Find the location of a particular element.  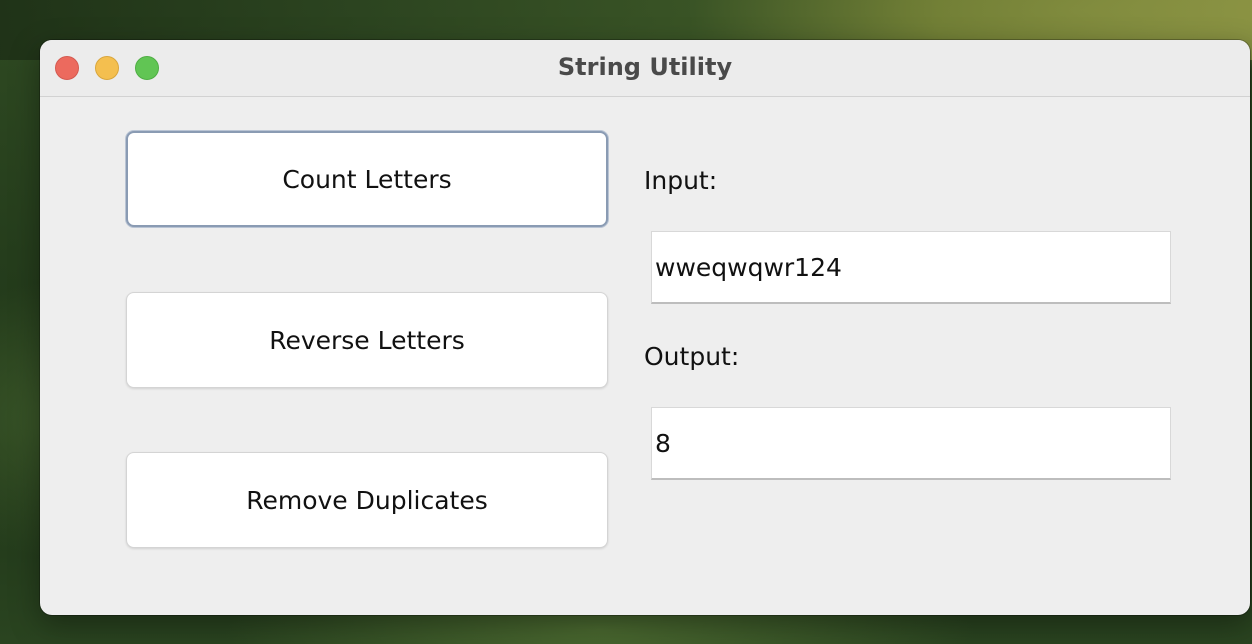

title-bar: String Utility is located at coordinates (645, 68).